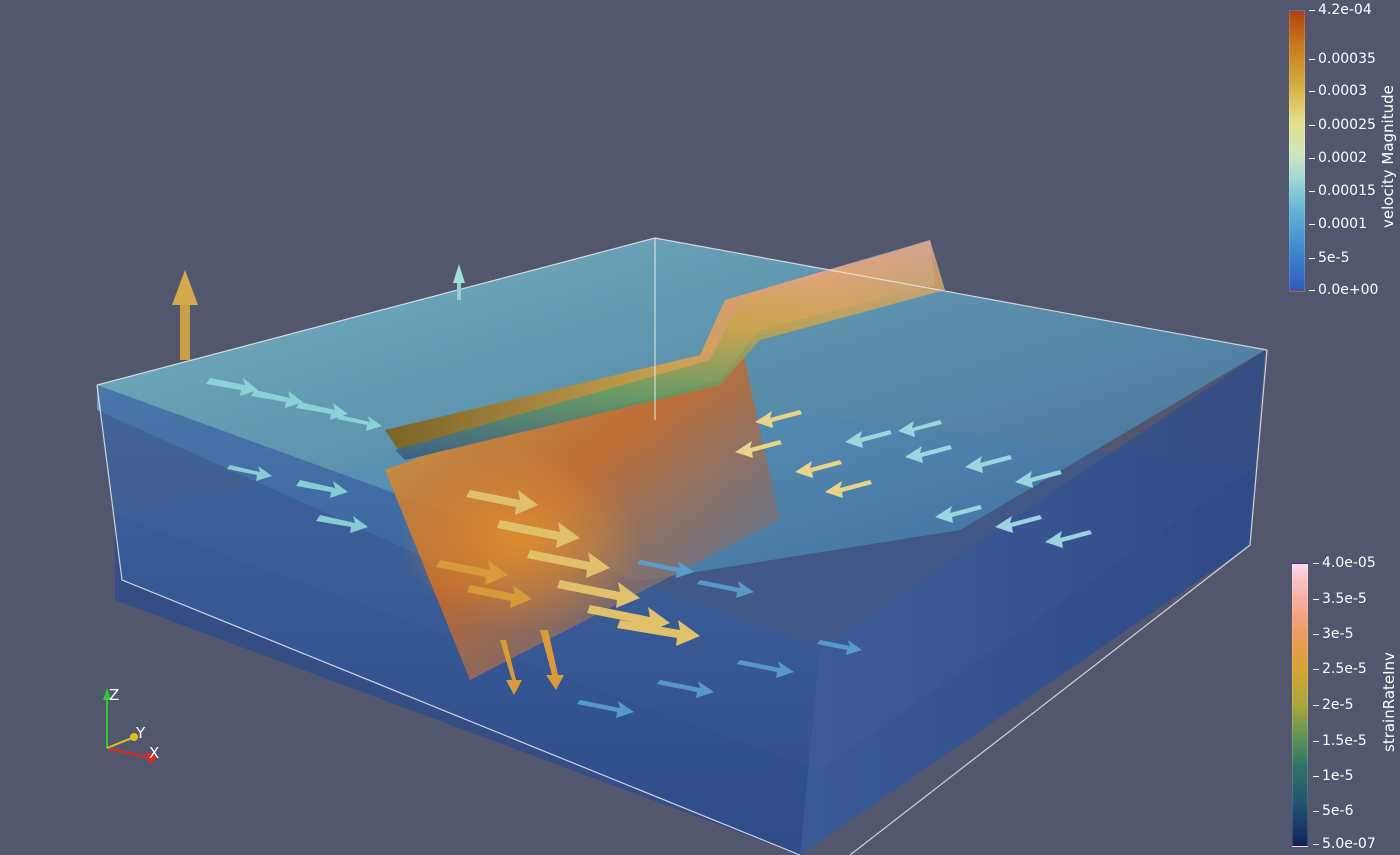 The height and width of the screenshot is (855, 1400). Describe the element at coordinates (1333, 776) in the screenshot. I see `strain-tick-6: 1e-5` at that location.